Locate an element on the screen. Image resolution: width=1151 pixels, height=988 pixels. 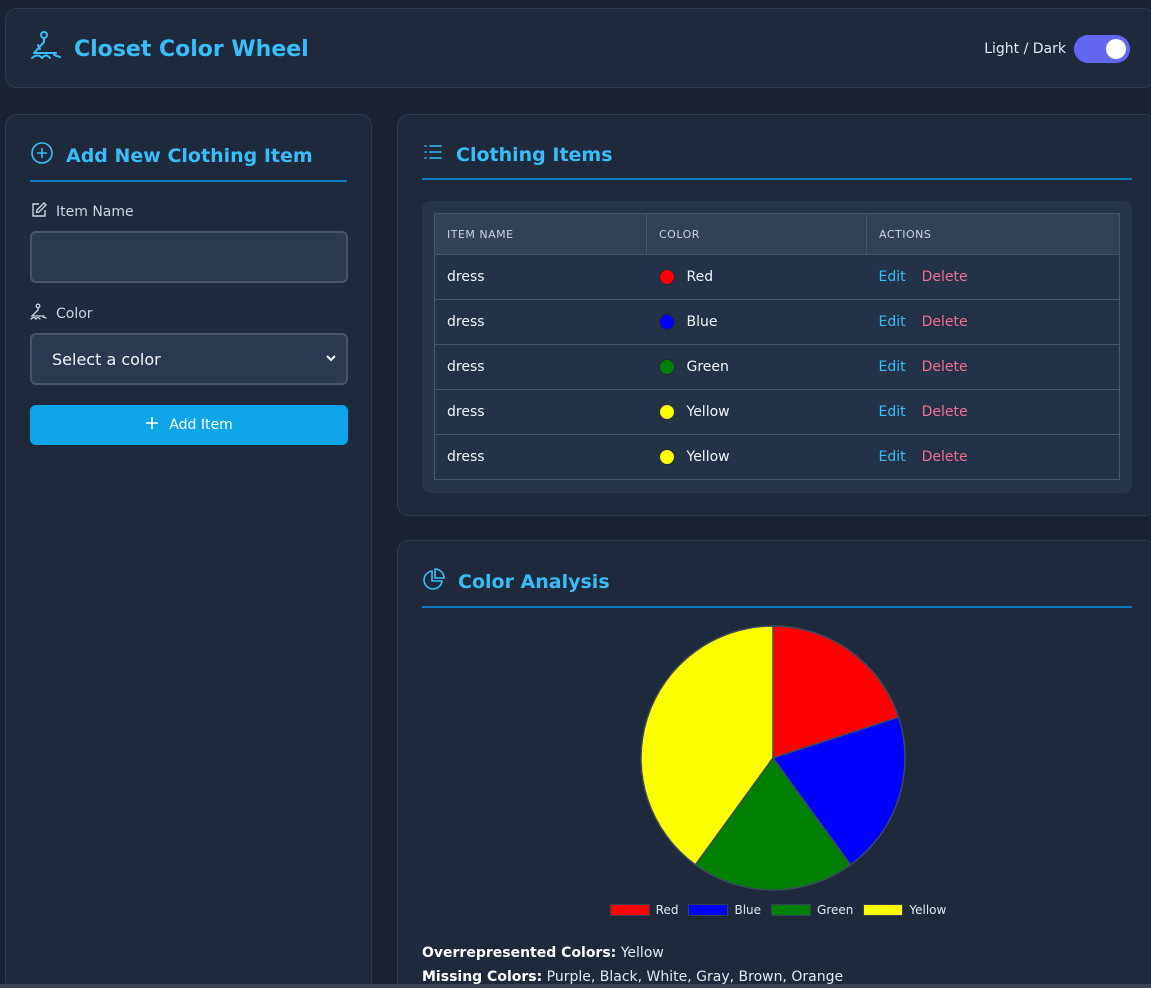
overrepresented-summary: Overrepresented Colors: Yellow is located at coordinates (543, 953).